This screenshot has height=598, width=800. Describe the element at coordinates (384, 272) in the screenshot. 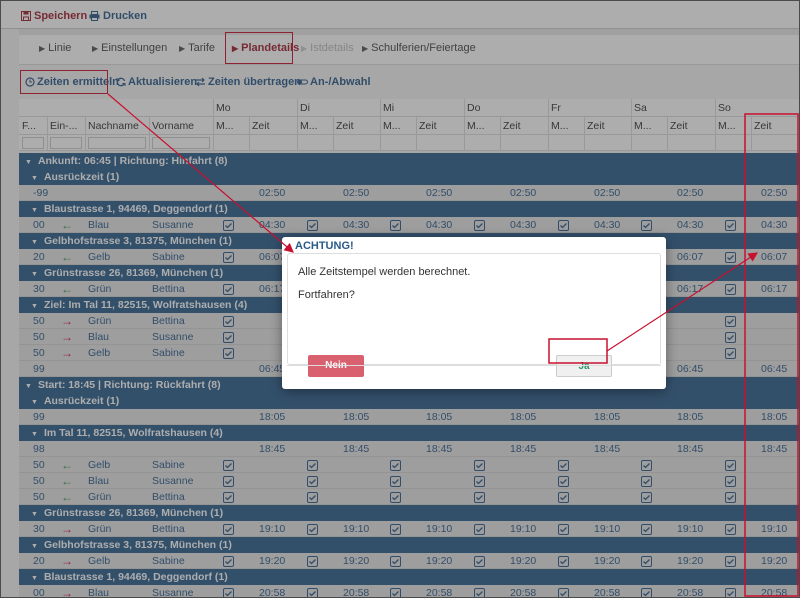

I see `dialog-message: Alle Zeitstempel werden berechnet.` at that location.